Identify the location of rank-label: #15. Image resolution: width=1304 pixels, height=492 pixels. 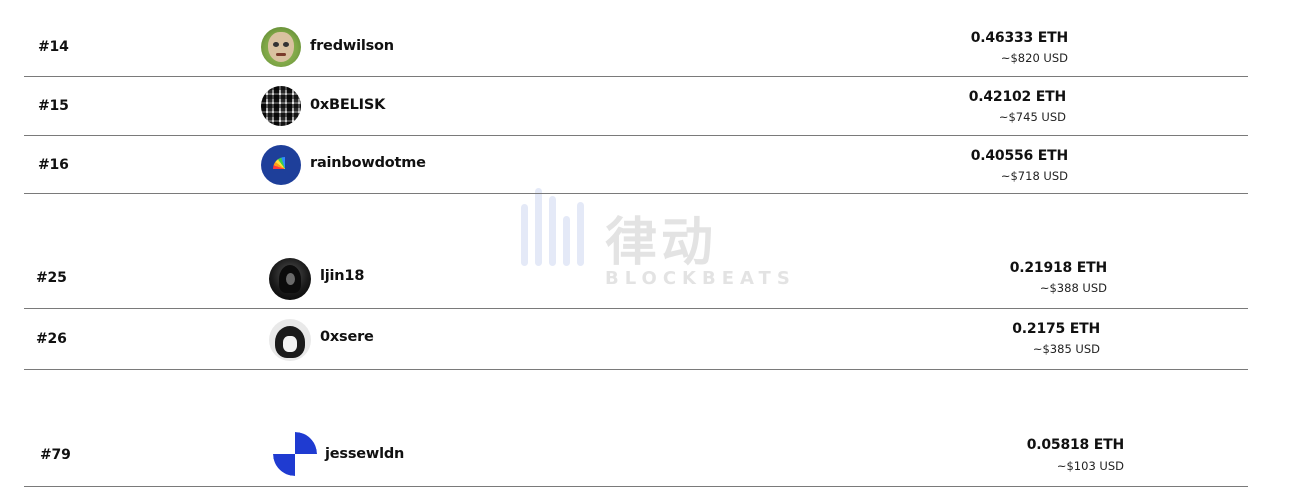
(53, 106).